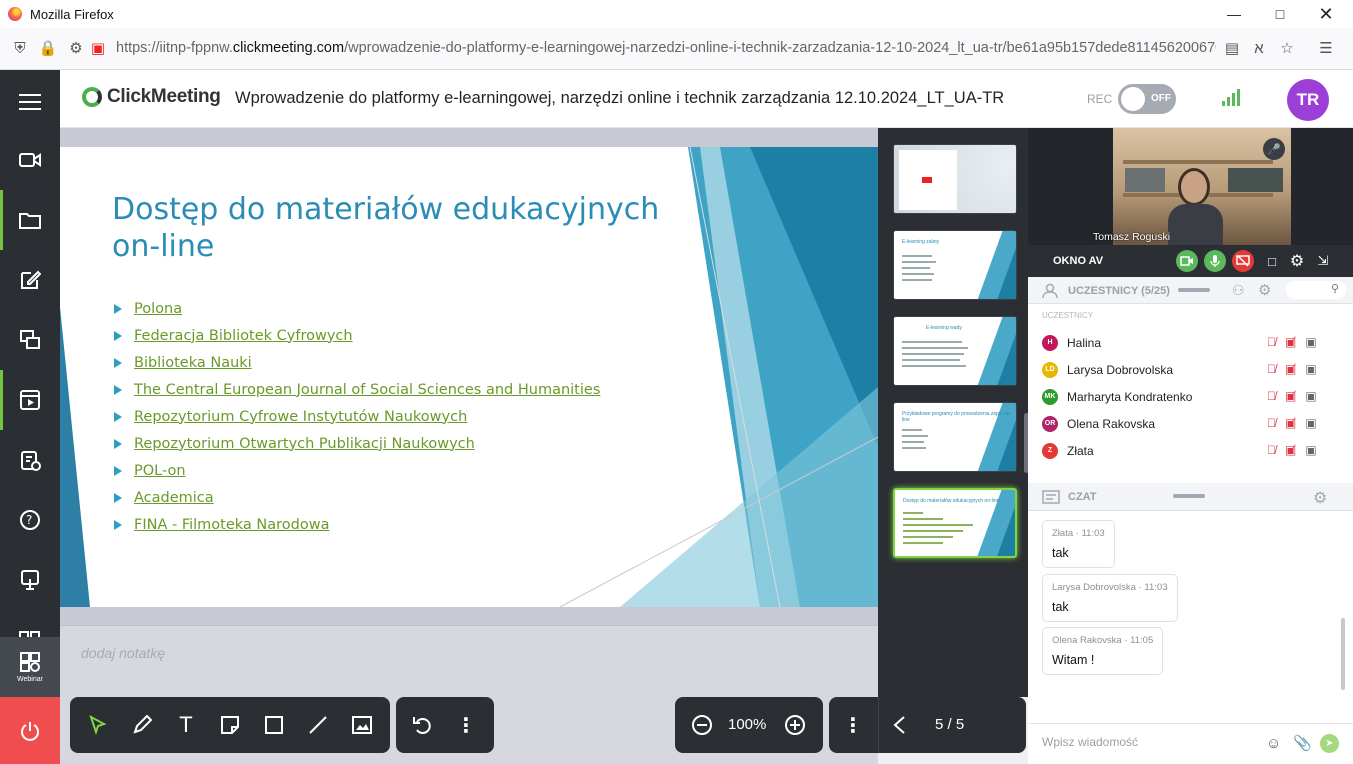 Image resolution: width=1353 pixels, height=764 pixels. Describe the element at coordinates (1273, 743) in the screenshot. I see `emoji-icon: ☺` at that location.